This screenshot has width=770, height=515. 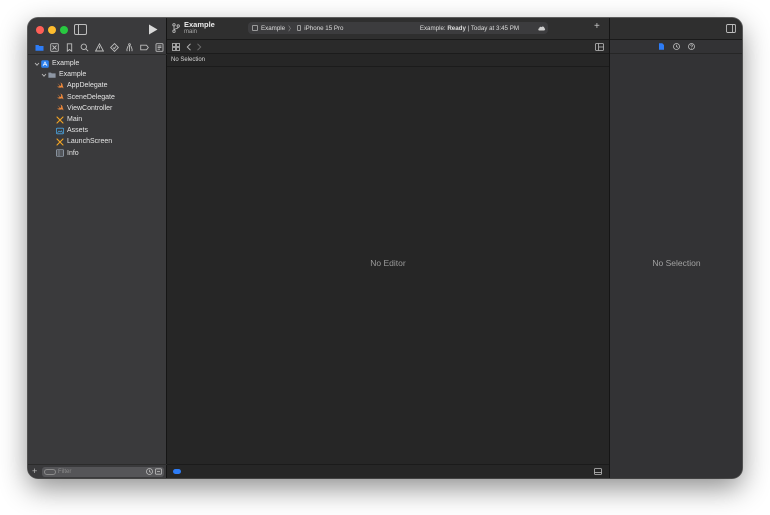 I want to click on file-tree-label: ViewController, so click(x=90, y=108).